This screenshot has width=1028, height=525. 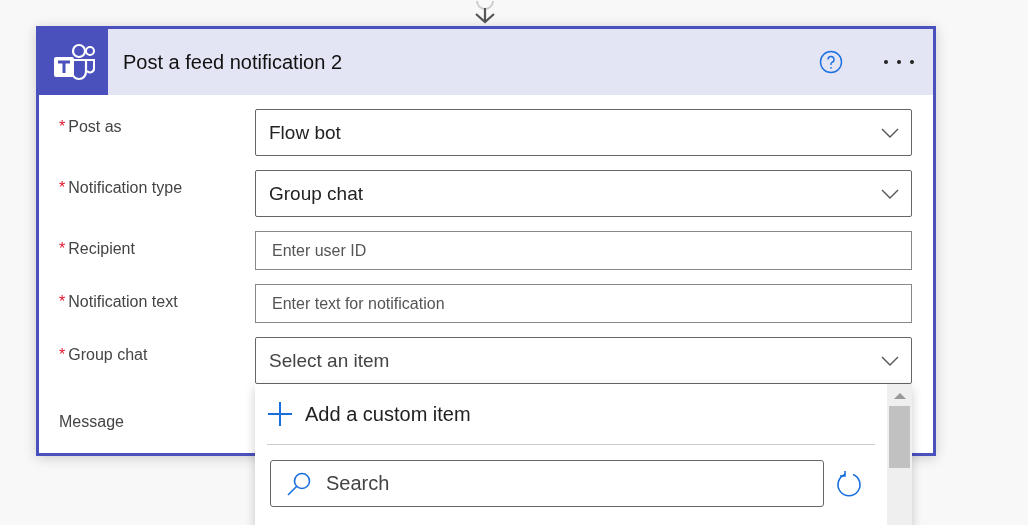 I want to click on field-label: Recipient, so click(x=101, y=248).